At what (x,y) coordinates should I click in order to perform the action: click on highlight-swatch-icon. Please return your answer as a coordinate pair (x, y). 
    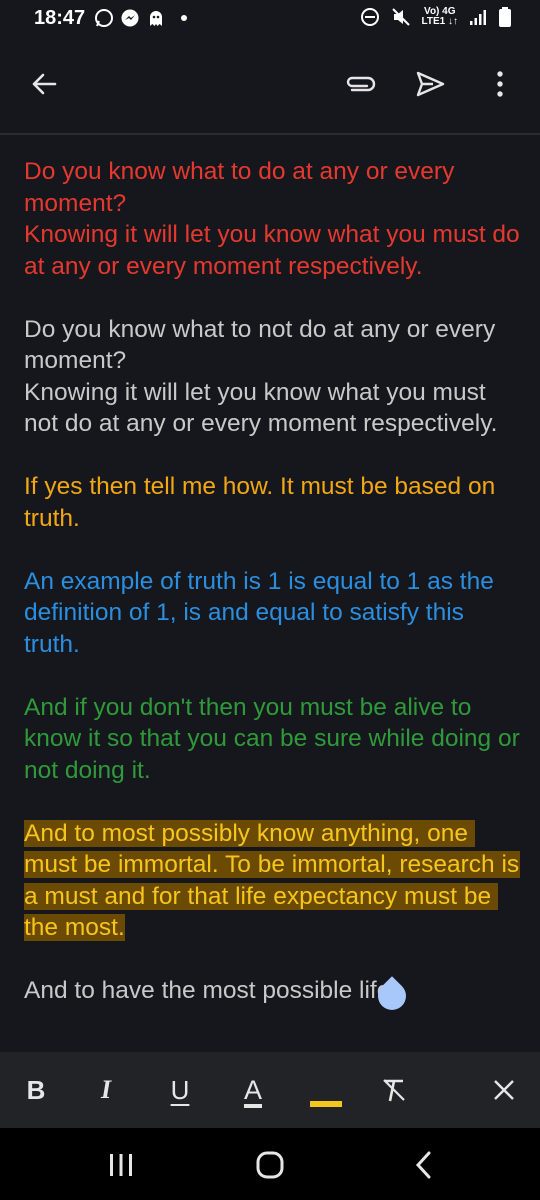
    Looking at the image, I should click on (326, 1104).